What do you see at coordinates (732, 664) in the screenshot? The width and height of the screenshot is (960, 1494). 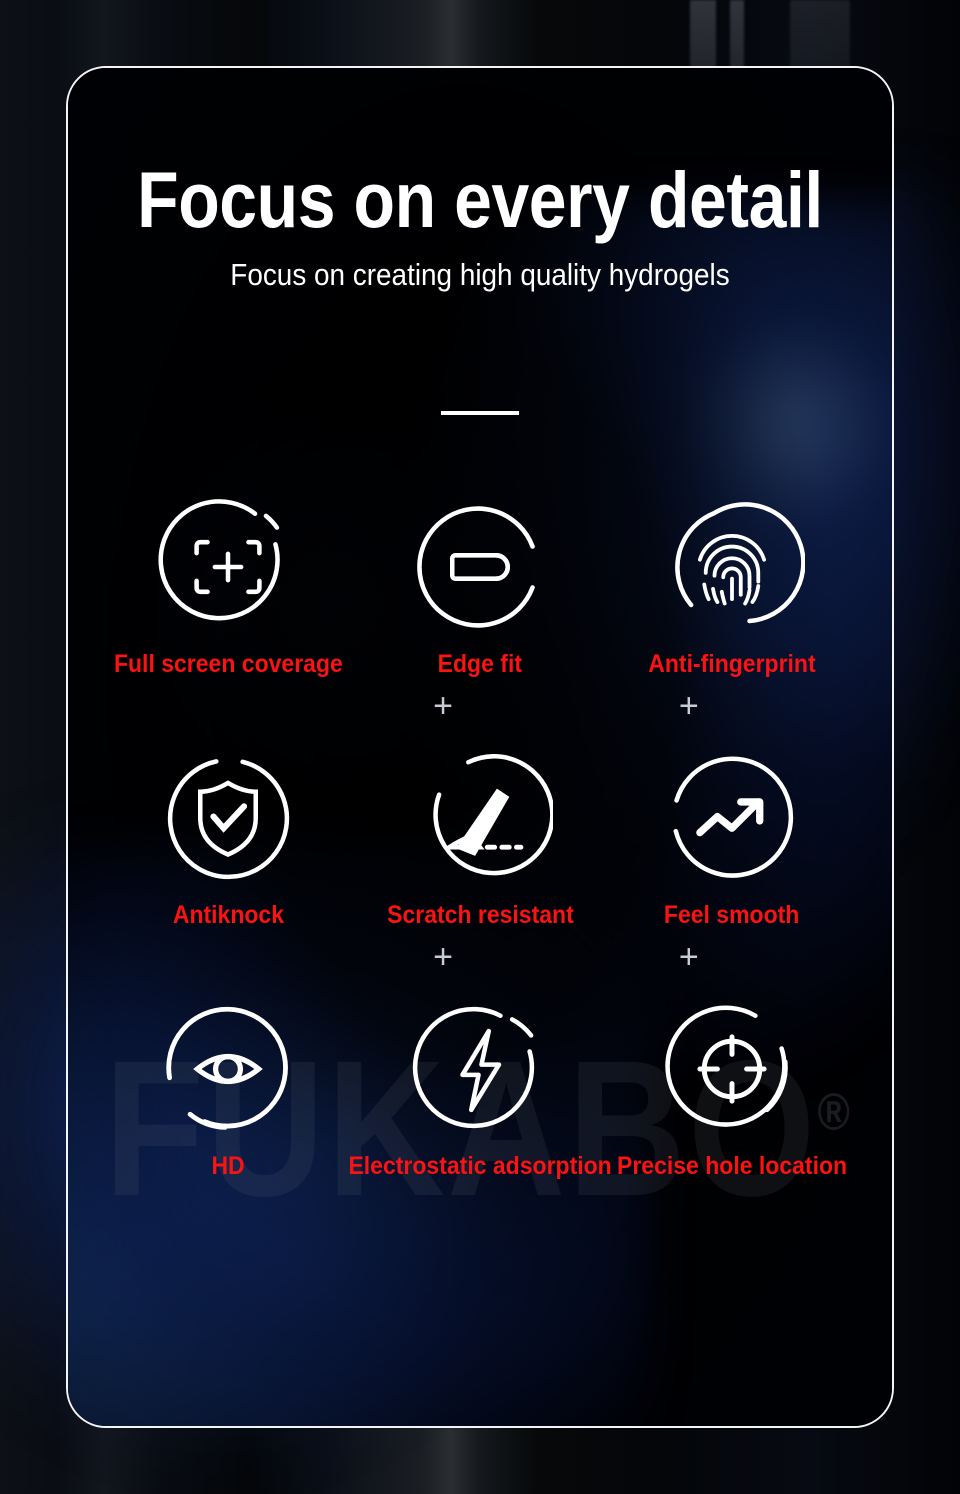 I see `feature-label: Anti-fingerprint` at bounding box center [732, 664].